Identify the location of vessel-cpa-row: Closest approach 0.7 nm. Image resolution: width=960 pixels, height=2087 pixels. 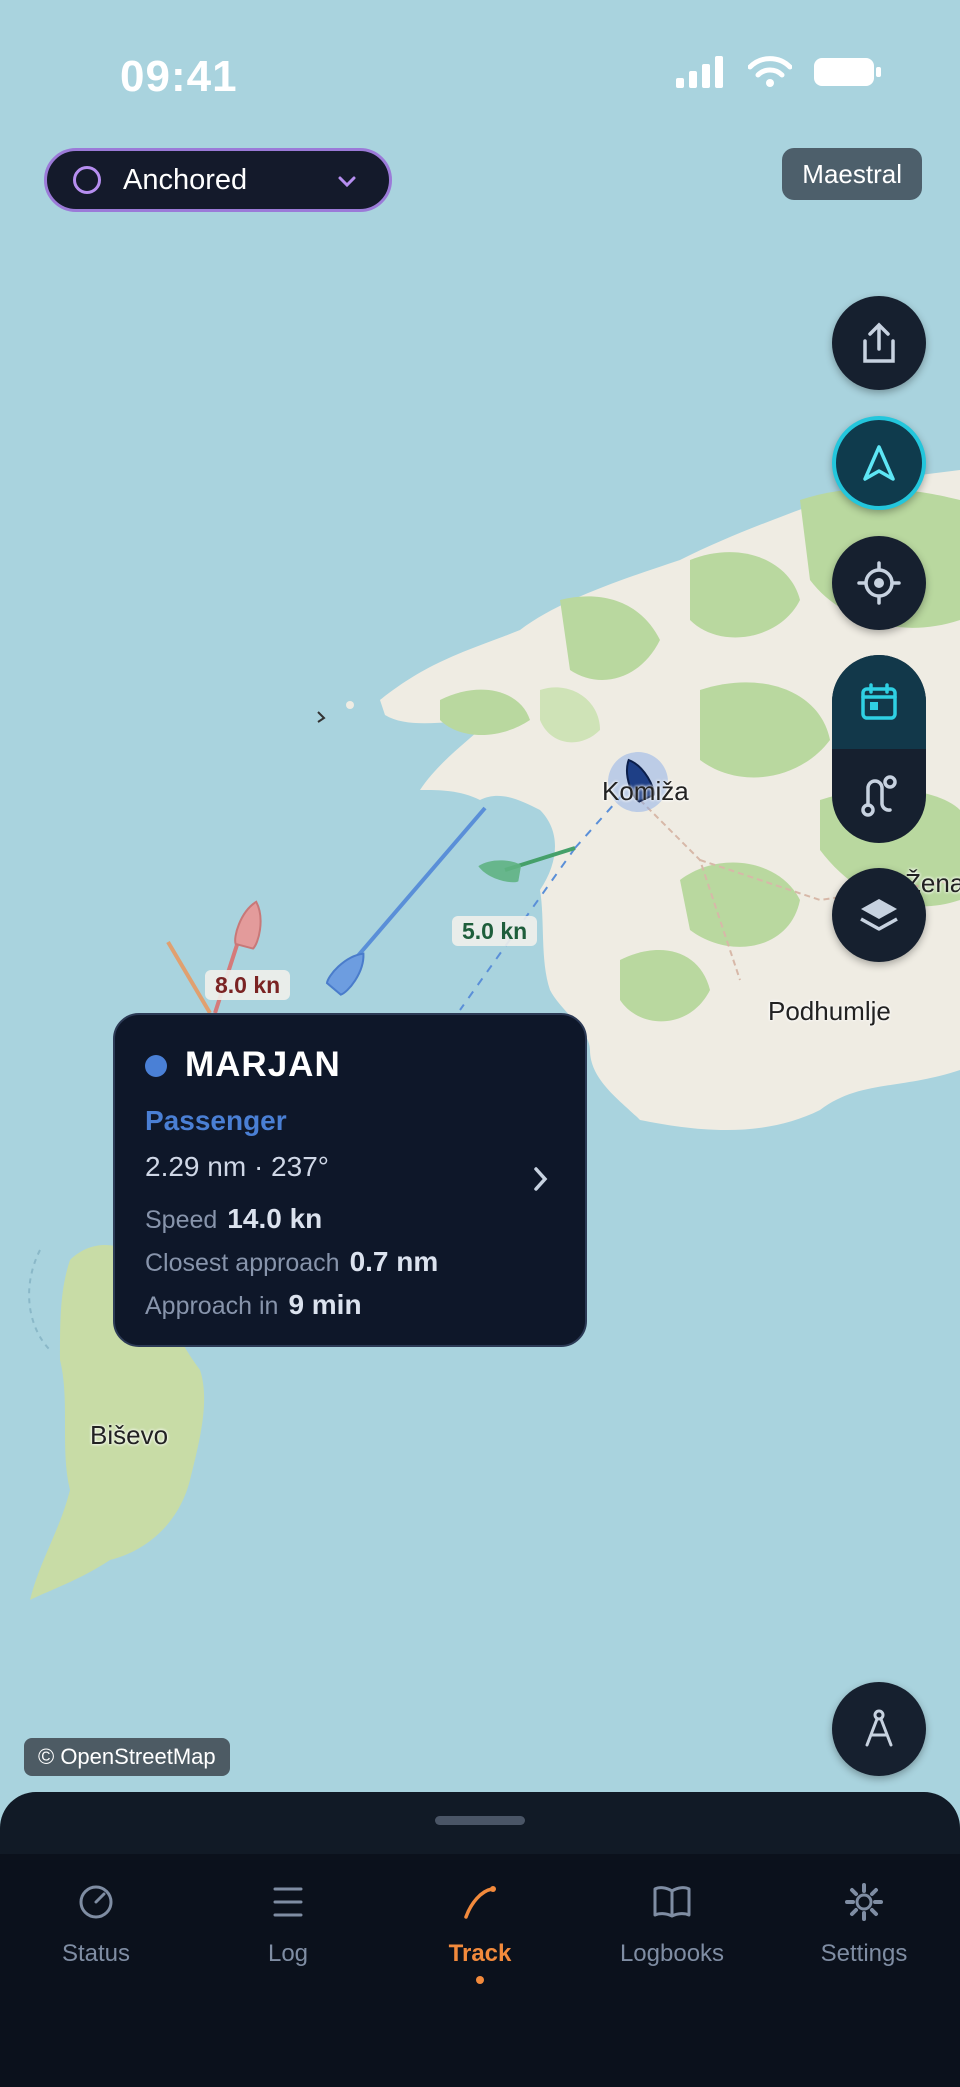
(291, 1262).